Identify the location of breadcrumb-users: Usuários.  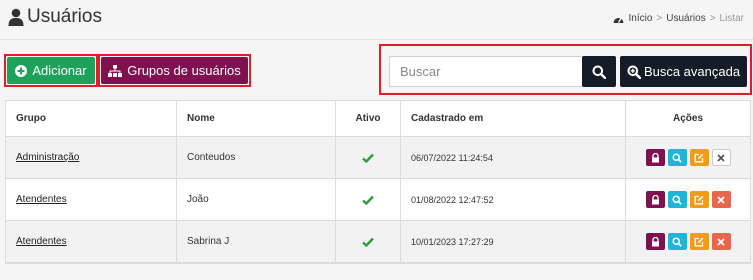
(685, 18).